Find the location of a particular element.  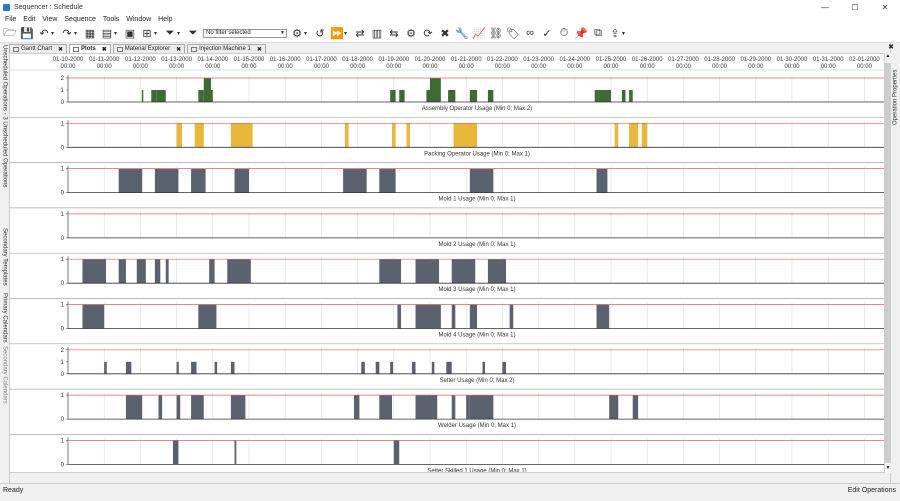

table-icon: ⊞ is located at coordinates (147, 33).